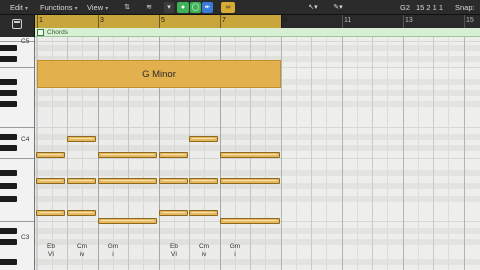  Describe the element at coordinates (17, 153) in the screenshot. I see `piano-keyboard: C5 C4 C3` at that location.